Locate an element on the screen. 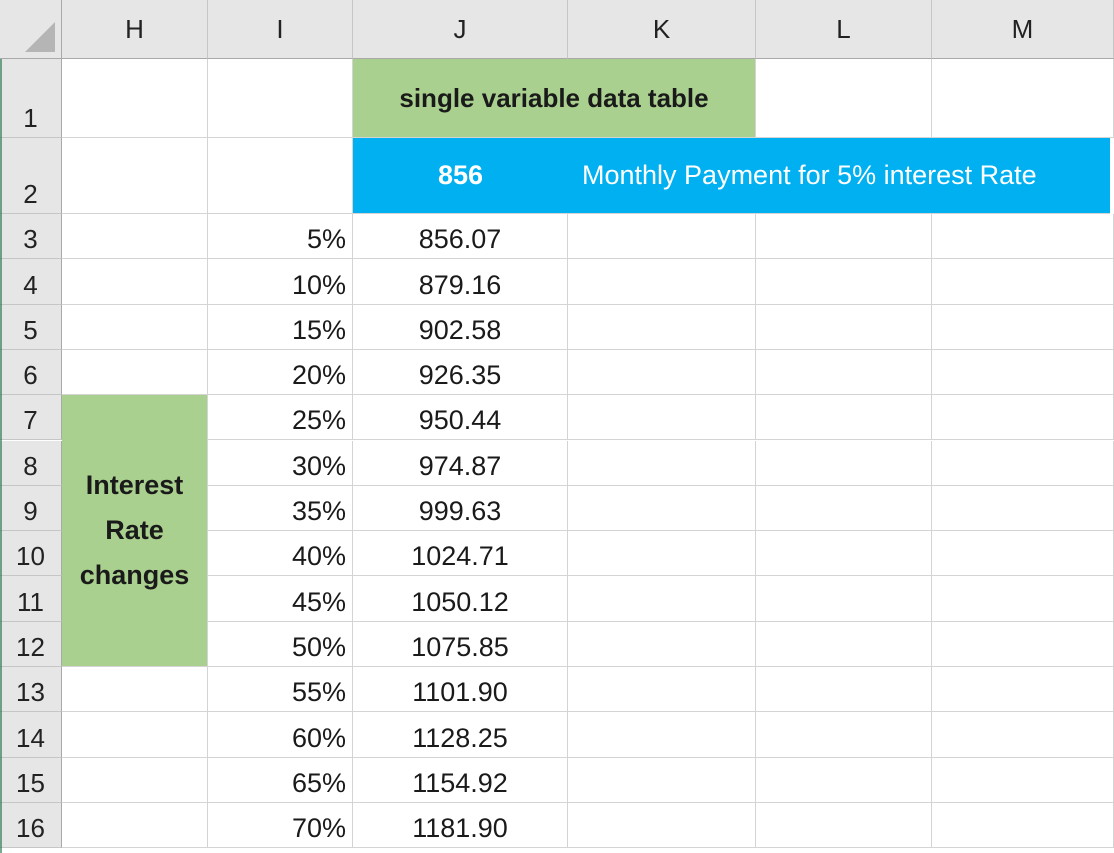 The height and width of the screenshot is (853, 1114). payment-cell: 1024.71 is located at coordinates (460, 554).